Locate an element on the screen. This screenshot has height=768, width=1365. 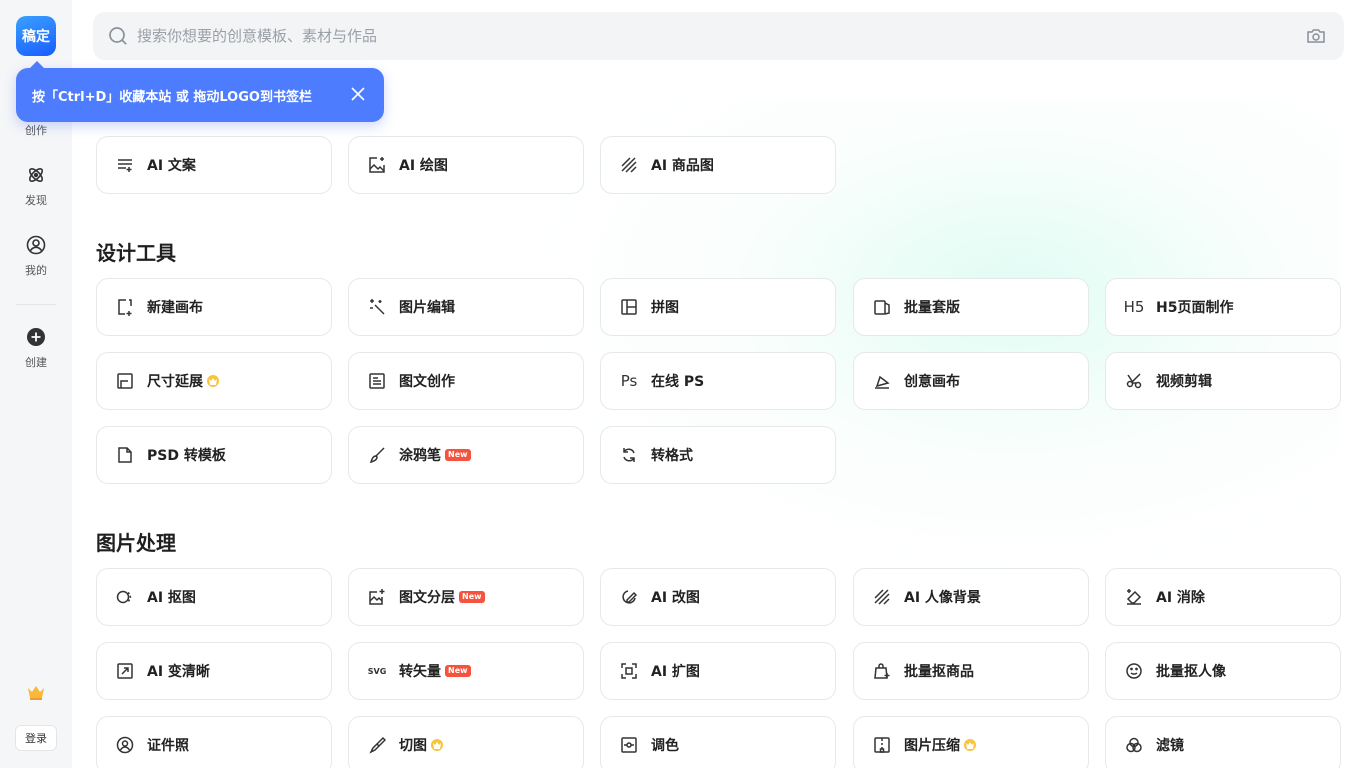
card-id-photo: 证件照 is located at coordinates (214, 742).